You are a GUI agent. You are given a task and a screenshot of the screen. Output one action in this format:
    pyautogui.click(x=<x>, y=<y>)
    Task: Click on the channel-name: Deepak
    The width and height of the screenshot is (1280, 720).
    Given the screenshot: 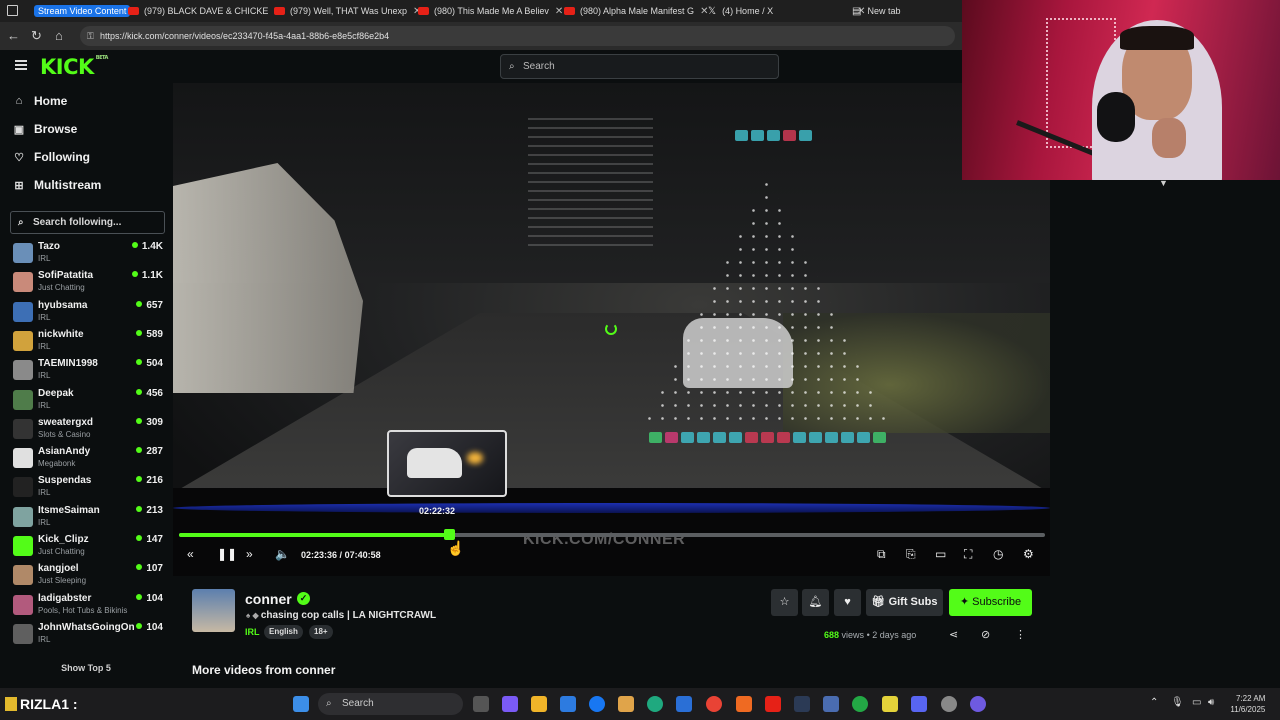 What is the action you would take?
    pyautogui.click(x=56, y=393)
    